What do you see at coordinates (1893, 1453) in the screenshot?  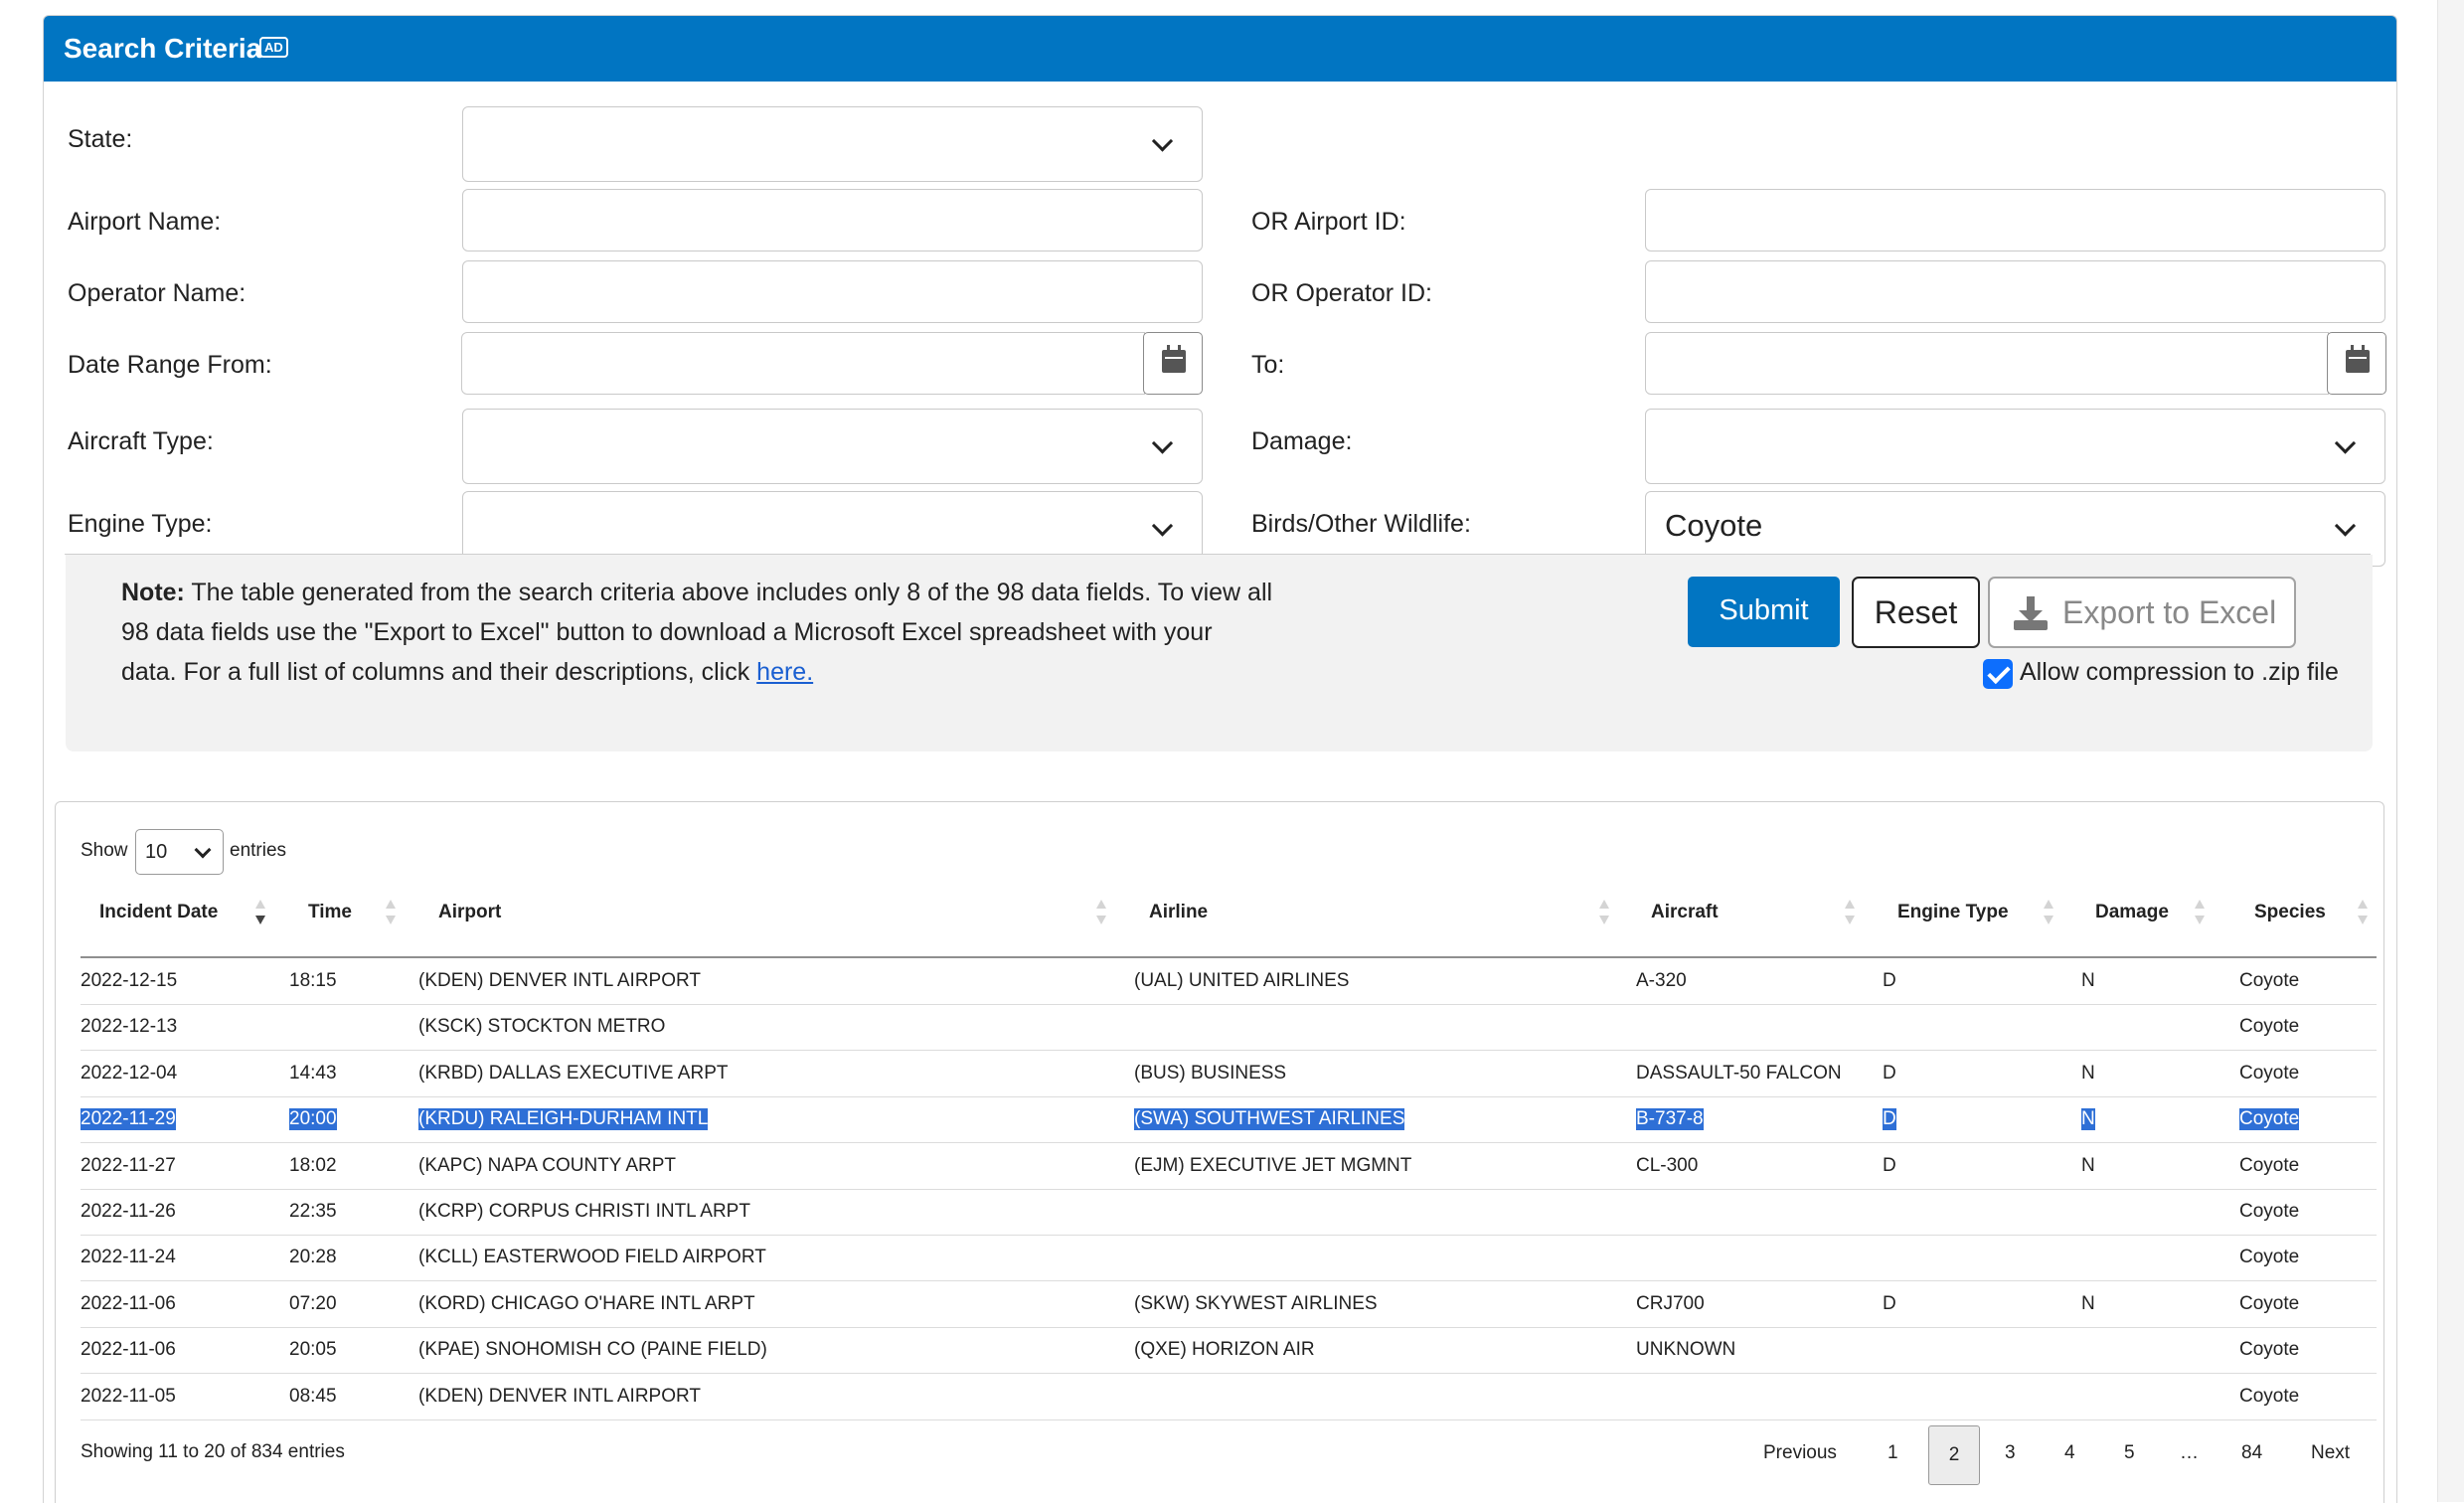 I see `pagination-page-1: 1` at bounding box center [1893, 1453].